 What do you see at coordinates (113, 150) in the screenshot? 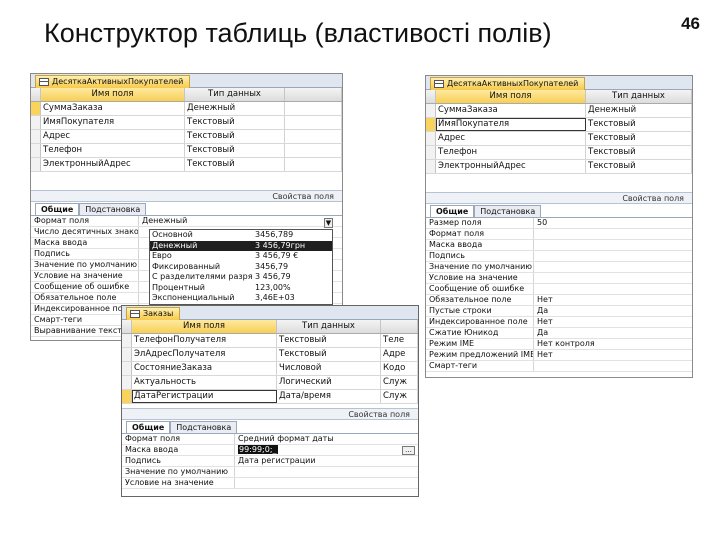
I see `field-name-cell: Телефон` at bounding box center [113, 150].